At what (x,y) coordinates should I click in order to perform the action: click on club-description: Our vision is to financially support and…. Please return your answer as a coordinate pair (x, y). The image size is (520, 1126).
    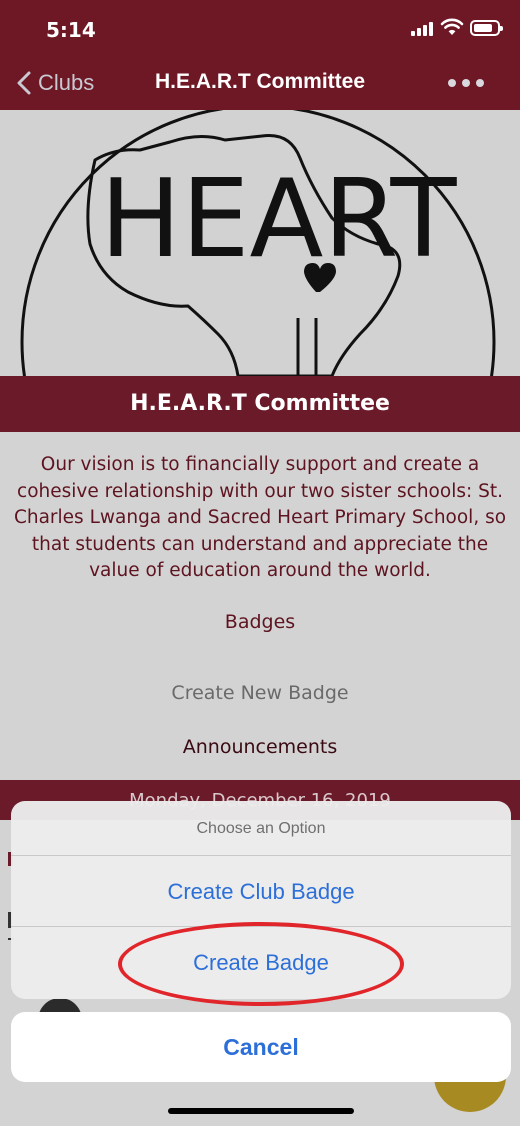
    Looking at the image, I should click on (260, 517).